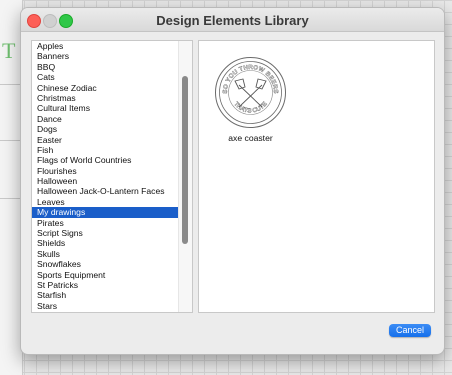 The width and height of the screenshot is (452, 375). Describe the element at coordinates (112, 108) in the screenshot. I see `list-item: Cultural Items` at that location.